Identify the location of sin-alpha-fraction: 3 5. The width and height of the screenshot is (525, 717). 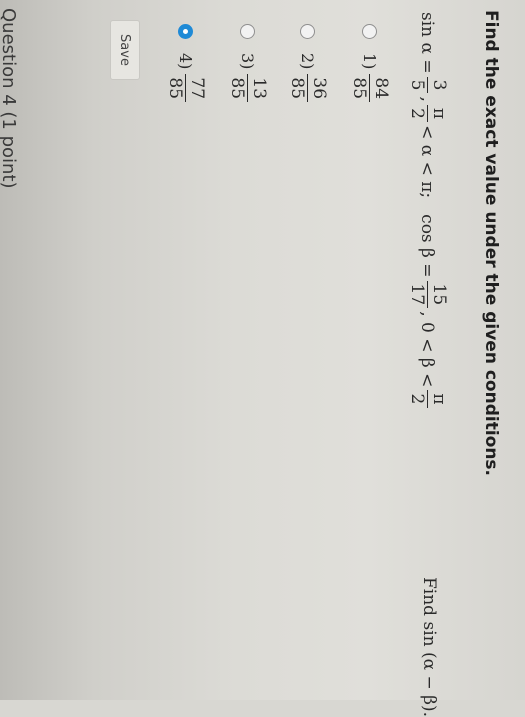
(428, 85).